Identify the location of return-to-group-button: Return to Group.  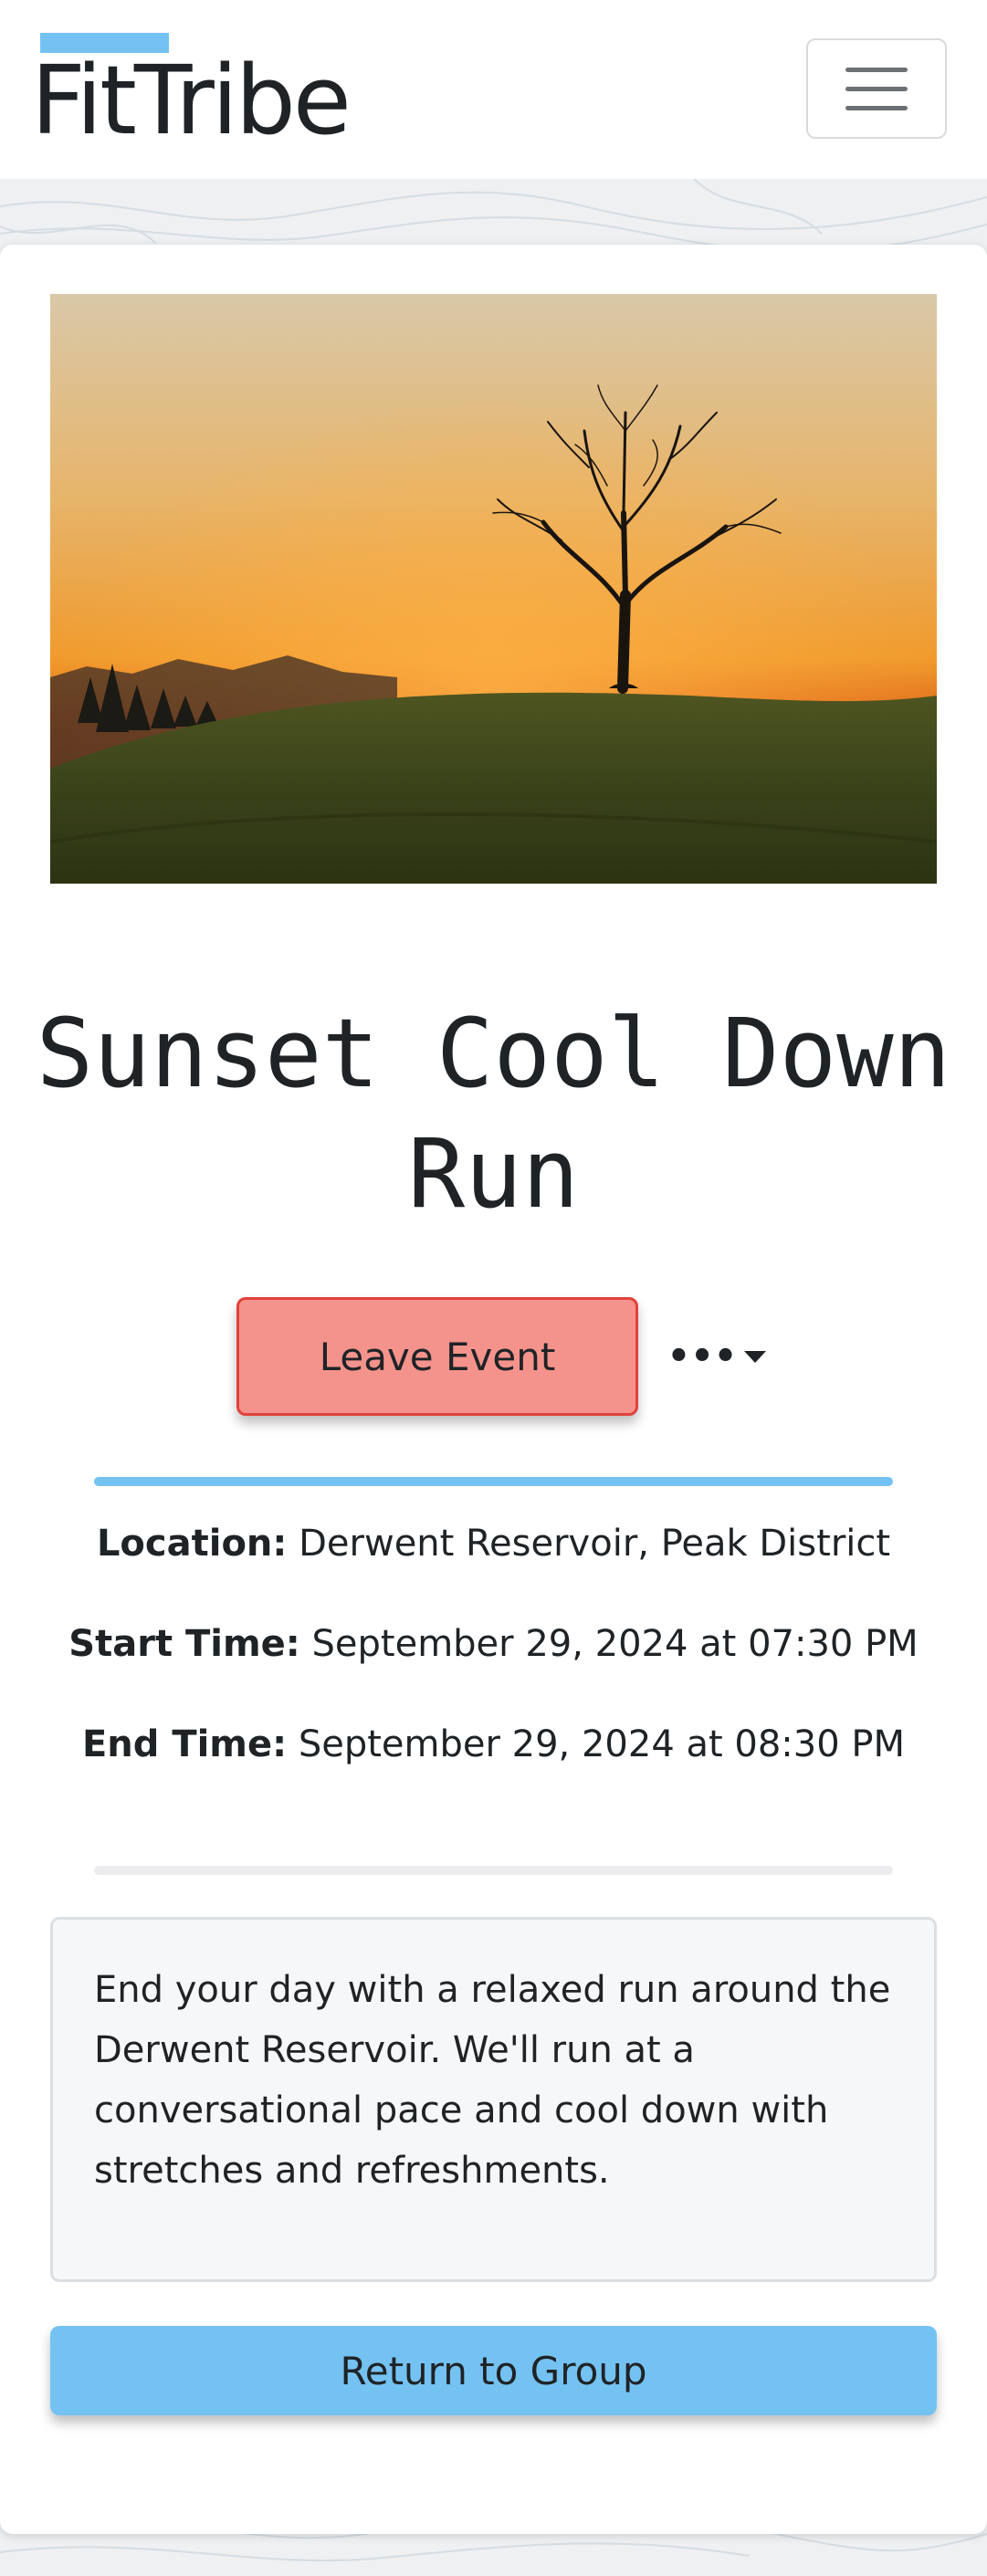
(493, 2370).